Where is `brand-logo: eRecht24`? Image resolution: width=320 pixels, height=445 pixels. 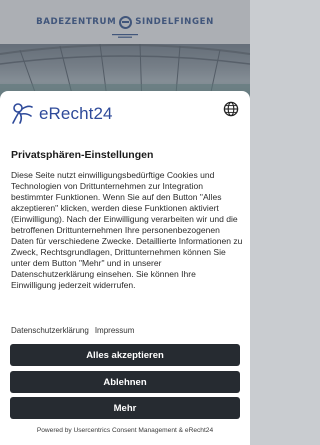
brand-logo: eRecht24 is located at coordinates (61, 114).